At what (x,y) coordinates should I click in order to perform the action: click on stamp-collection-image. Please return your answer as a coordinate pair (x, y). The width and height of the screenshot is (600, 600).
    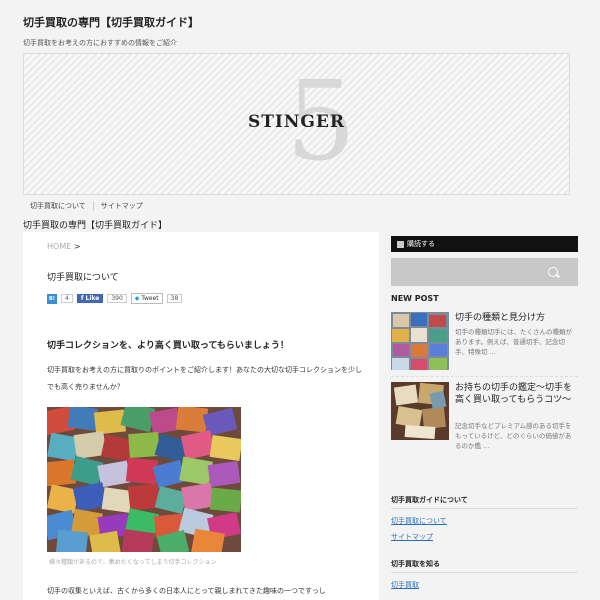
    Looking at the image, I should click on (144, 479).